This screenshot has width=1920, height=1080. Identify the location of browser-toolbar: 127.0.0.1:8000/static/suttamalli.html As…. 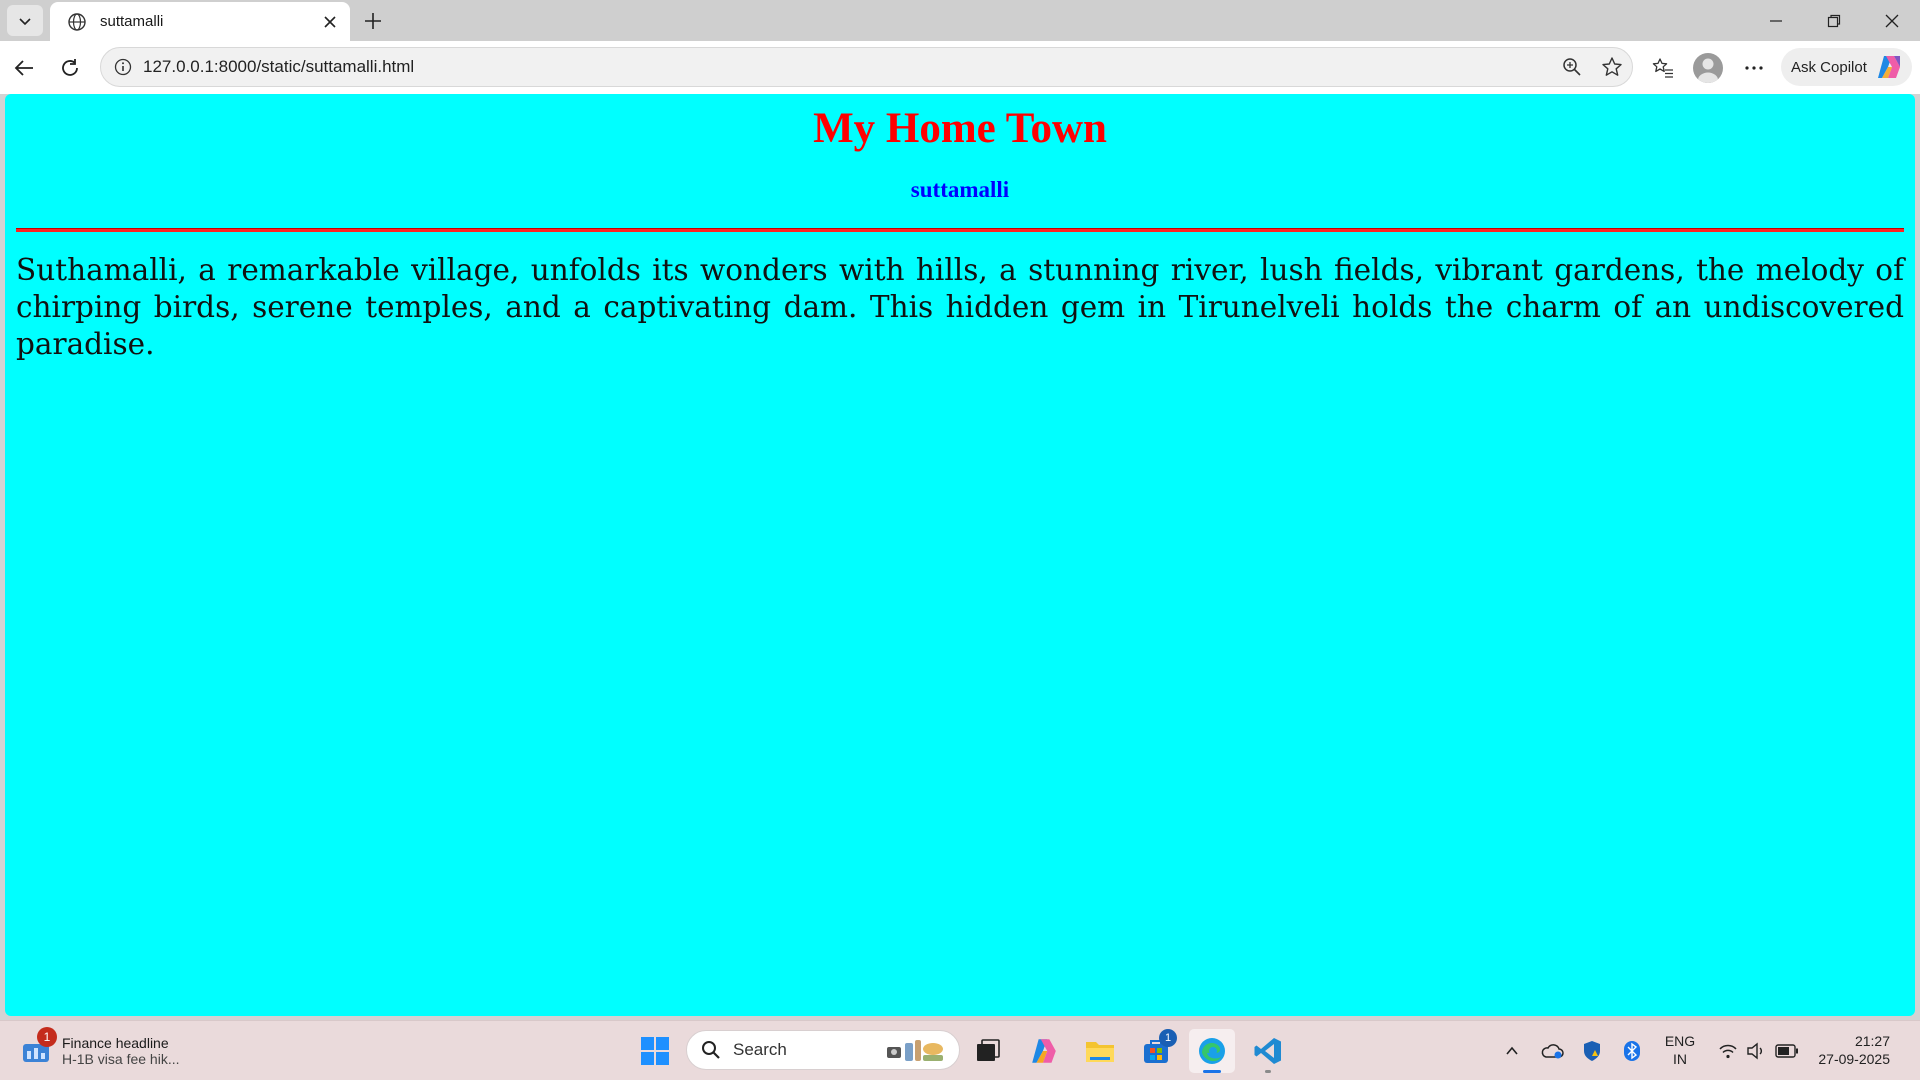
(960, 67).